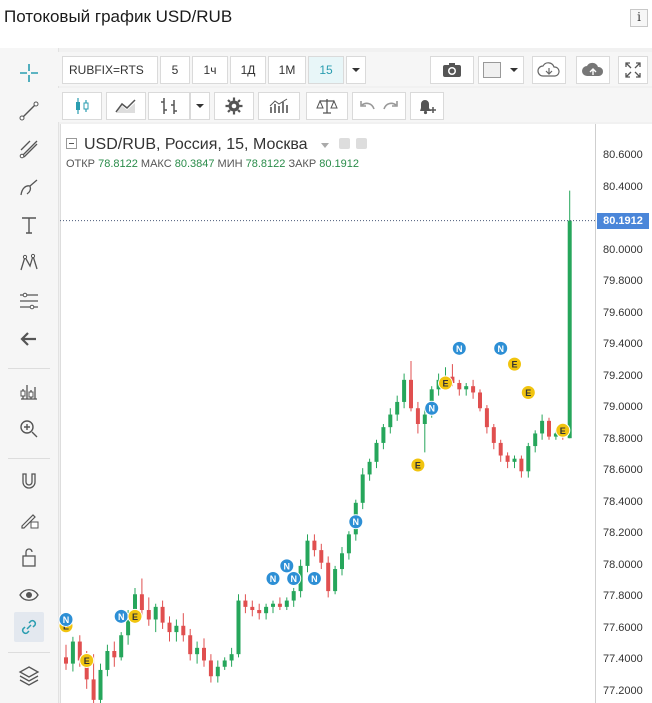 This screenshot has height=703, width=652. Describe the element at coordinates (29, 73) in the screenshot. I see `crosshair-icon` at that location.